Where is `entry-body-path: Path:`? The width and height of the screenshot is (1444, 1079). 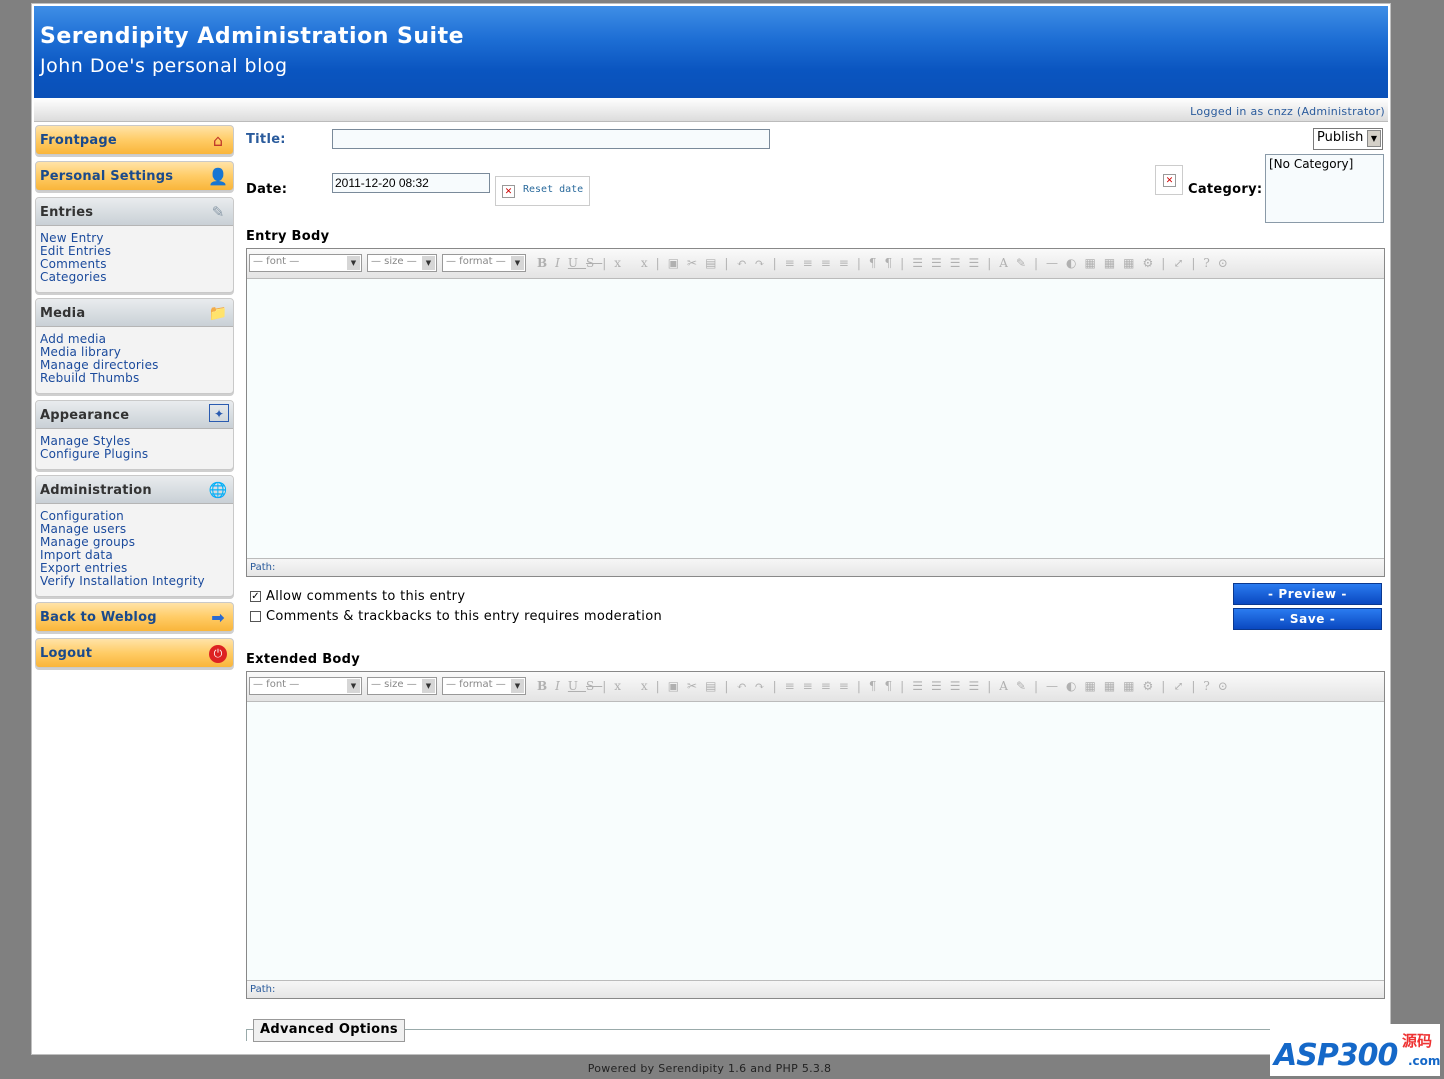
entry-body-path: Path: is located at coordinates (815, 567).